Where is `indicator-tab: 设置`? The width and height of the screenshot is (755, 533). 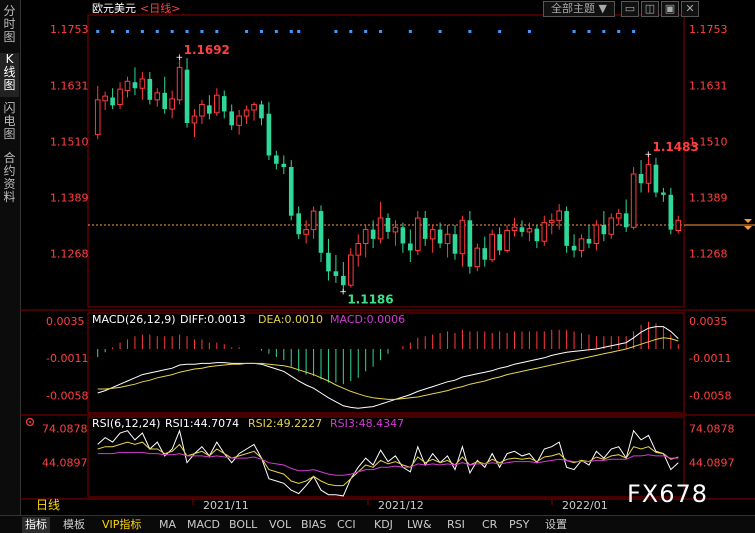 indicator-tab: 设置 is located at coordinates (556, 525).